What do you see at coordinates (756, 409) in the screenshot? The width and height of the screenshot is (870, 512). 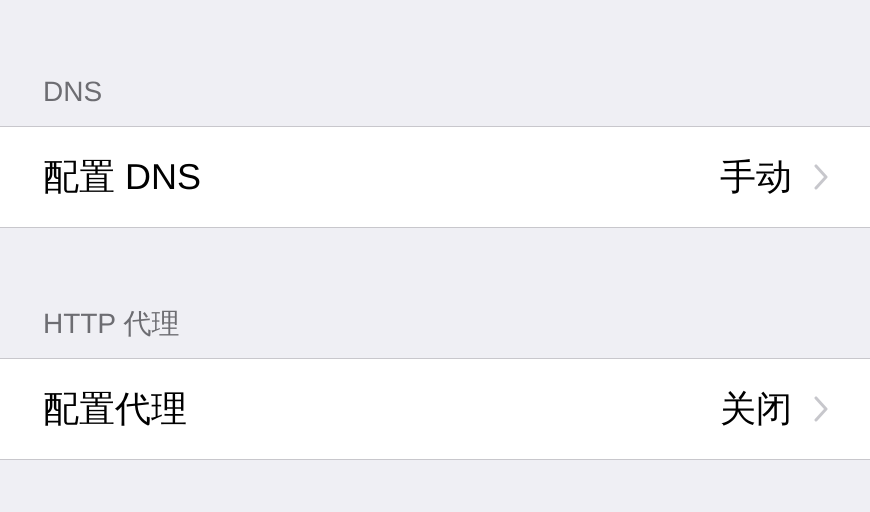 I see `row-value: 关闭` at bounding box center [756, 409].